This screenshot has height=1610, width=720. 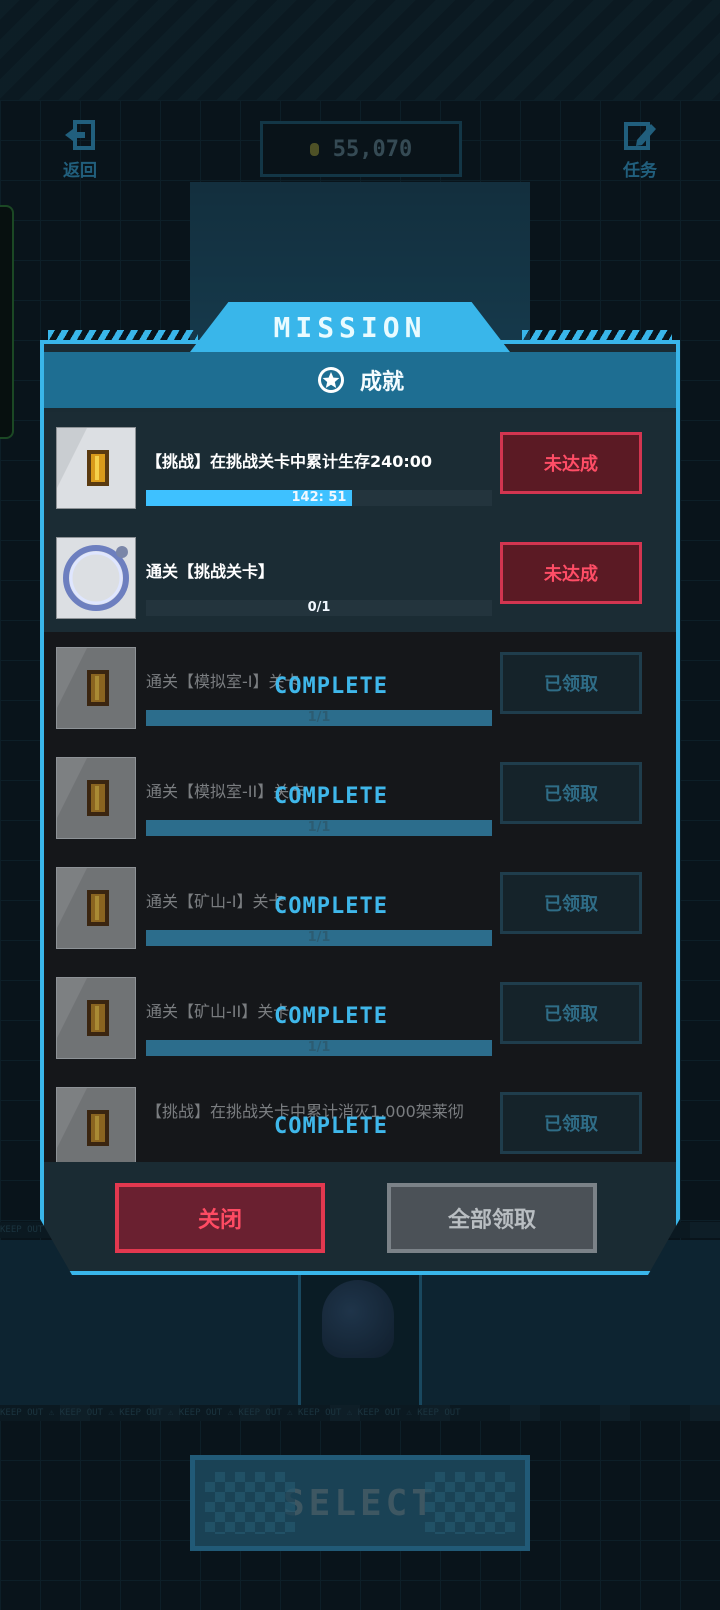 I want to click on mission-title: 通关【挑战关卡】, so click(x=210, y=571).